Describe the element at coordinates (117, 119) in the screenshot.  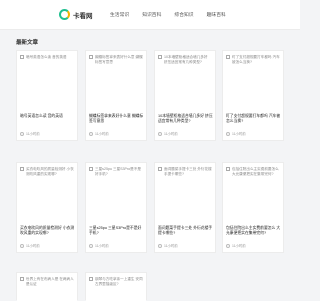
I see `article-title: 蝴蝶标签拿来表好什么意 蝴蝶标签写意思` at that location.